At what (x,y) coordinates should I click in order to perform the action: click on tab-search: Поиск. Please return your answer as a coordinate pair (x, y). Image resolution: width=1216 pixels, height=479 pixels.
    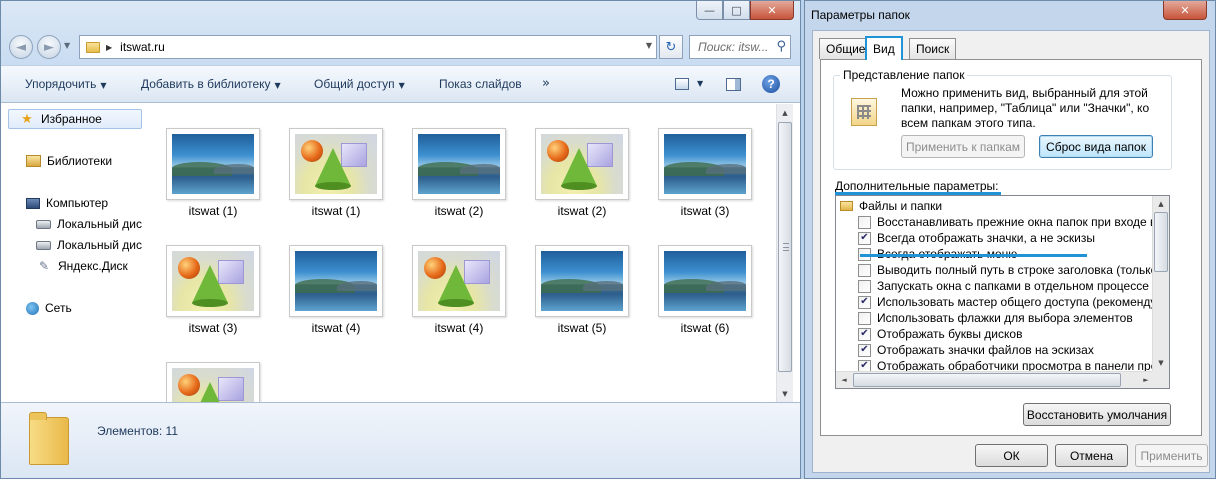
    Looking at the image, I should click on (933, 48).